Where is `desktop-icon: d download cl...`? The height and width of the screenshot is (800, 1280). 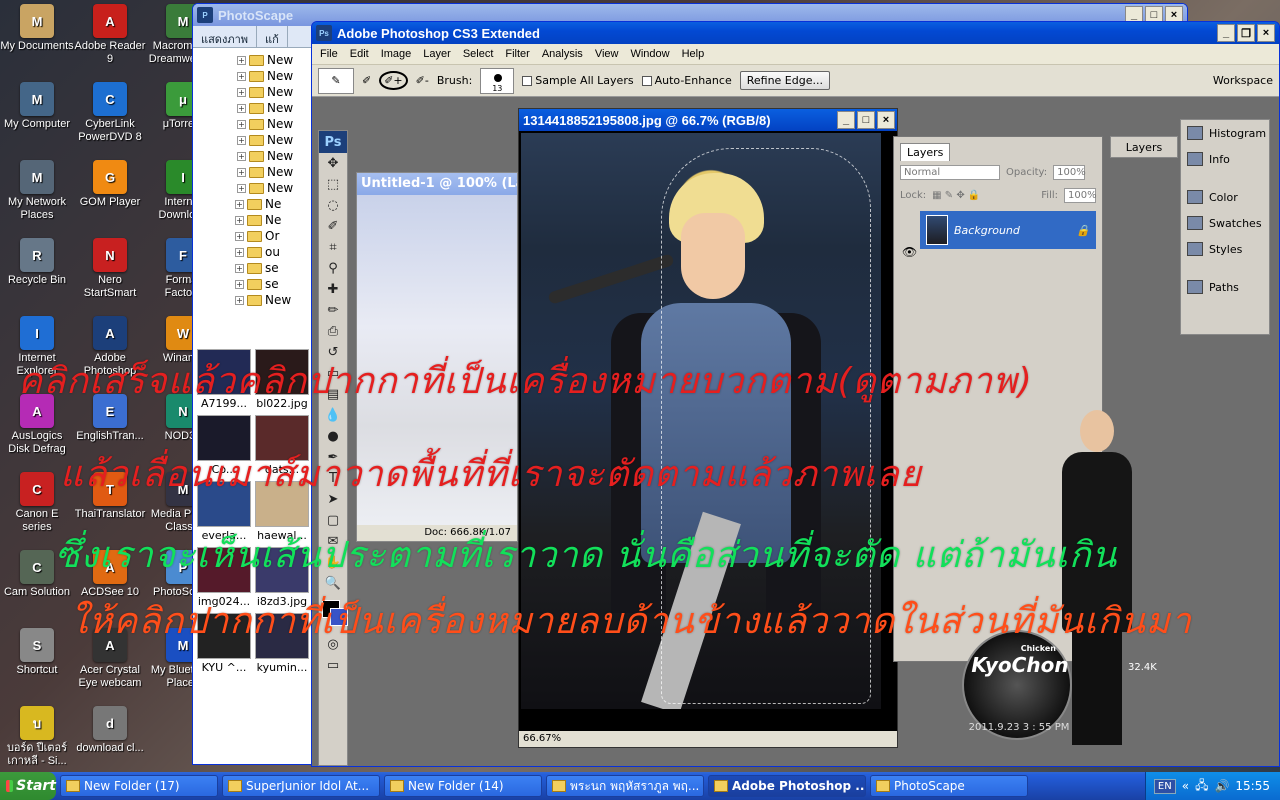 desktop-icon: d download cl... is located at coordinates (110, 730).